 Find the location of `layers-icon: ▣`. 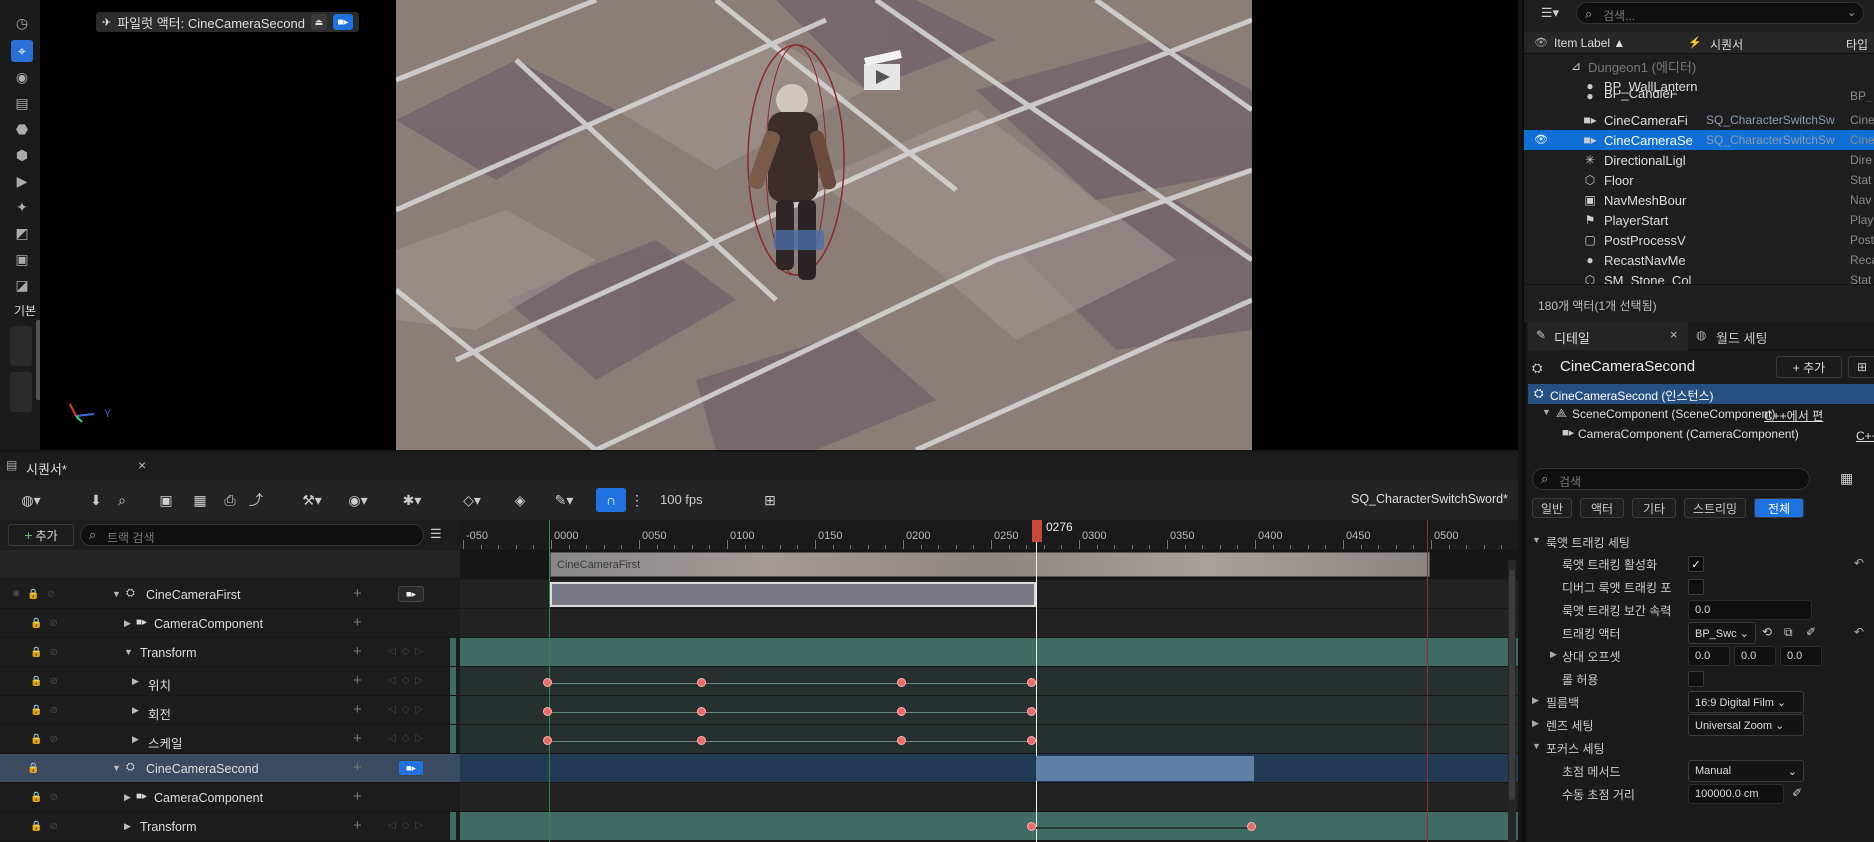

layers-icon: ▣ is located at coordinates (22, 259).